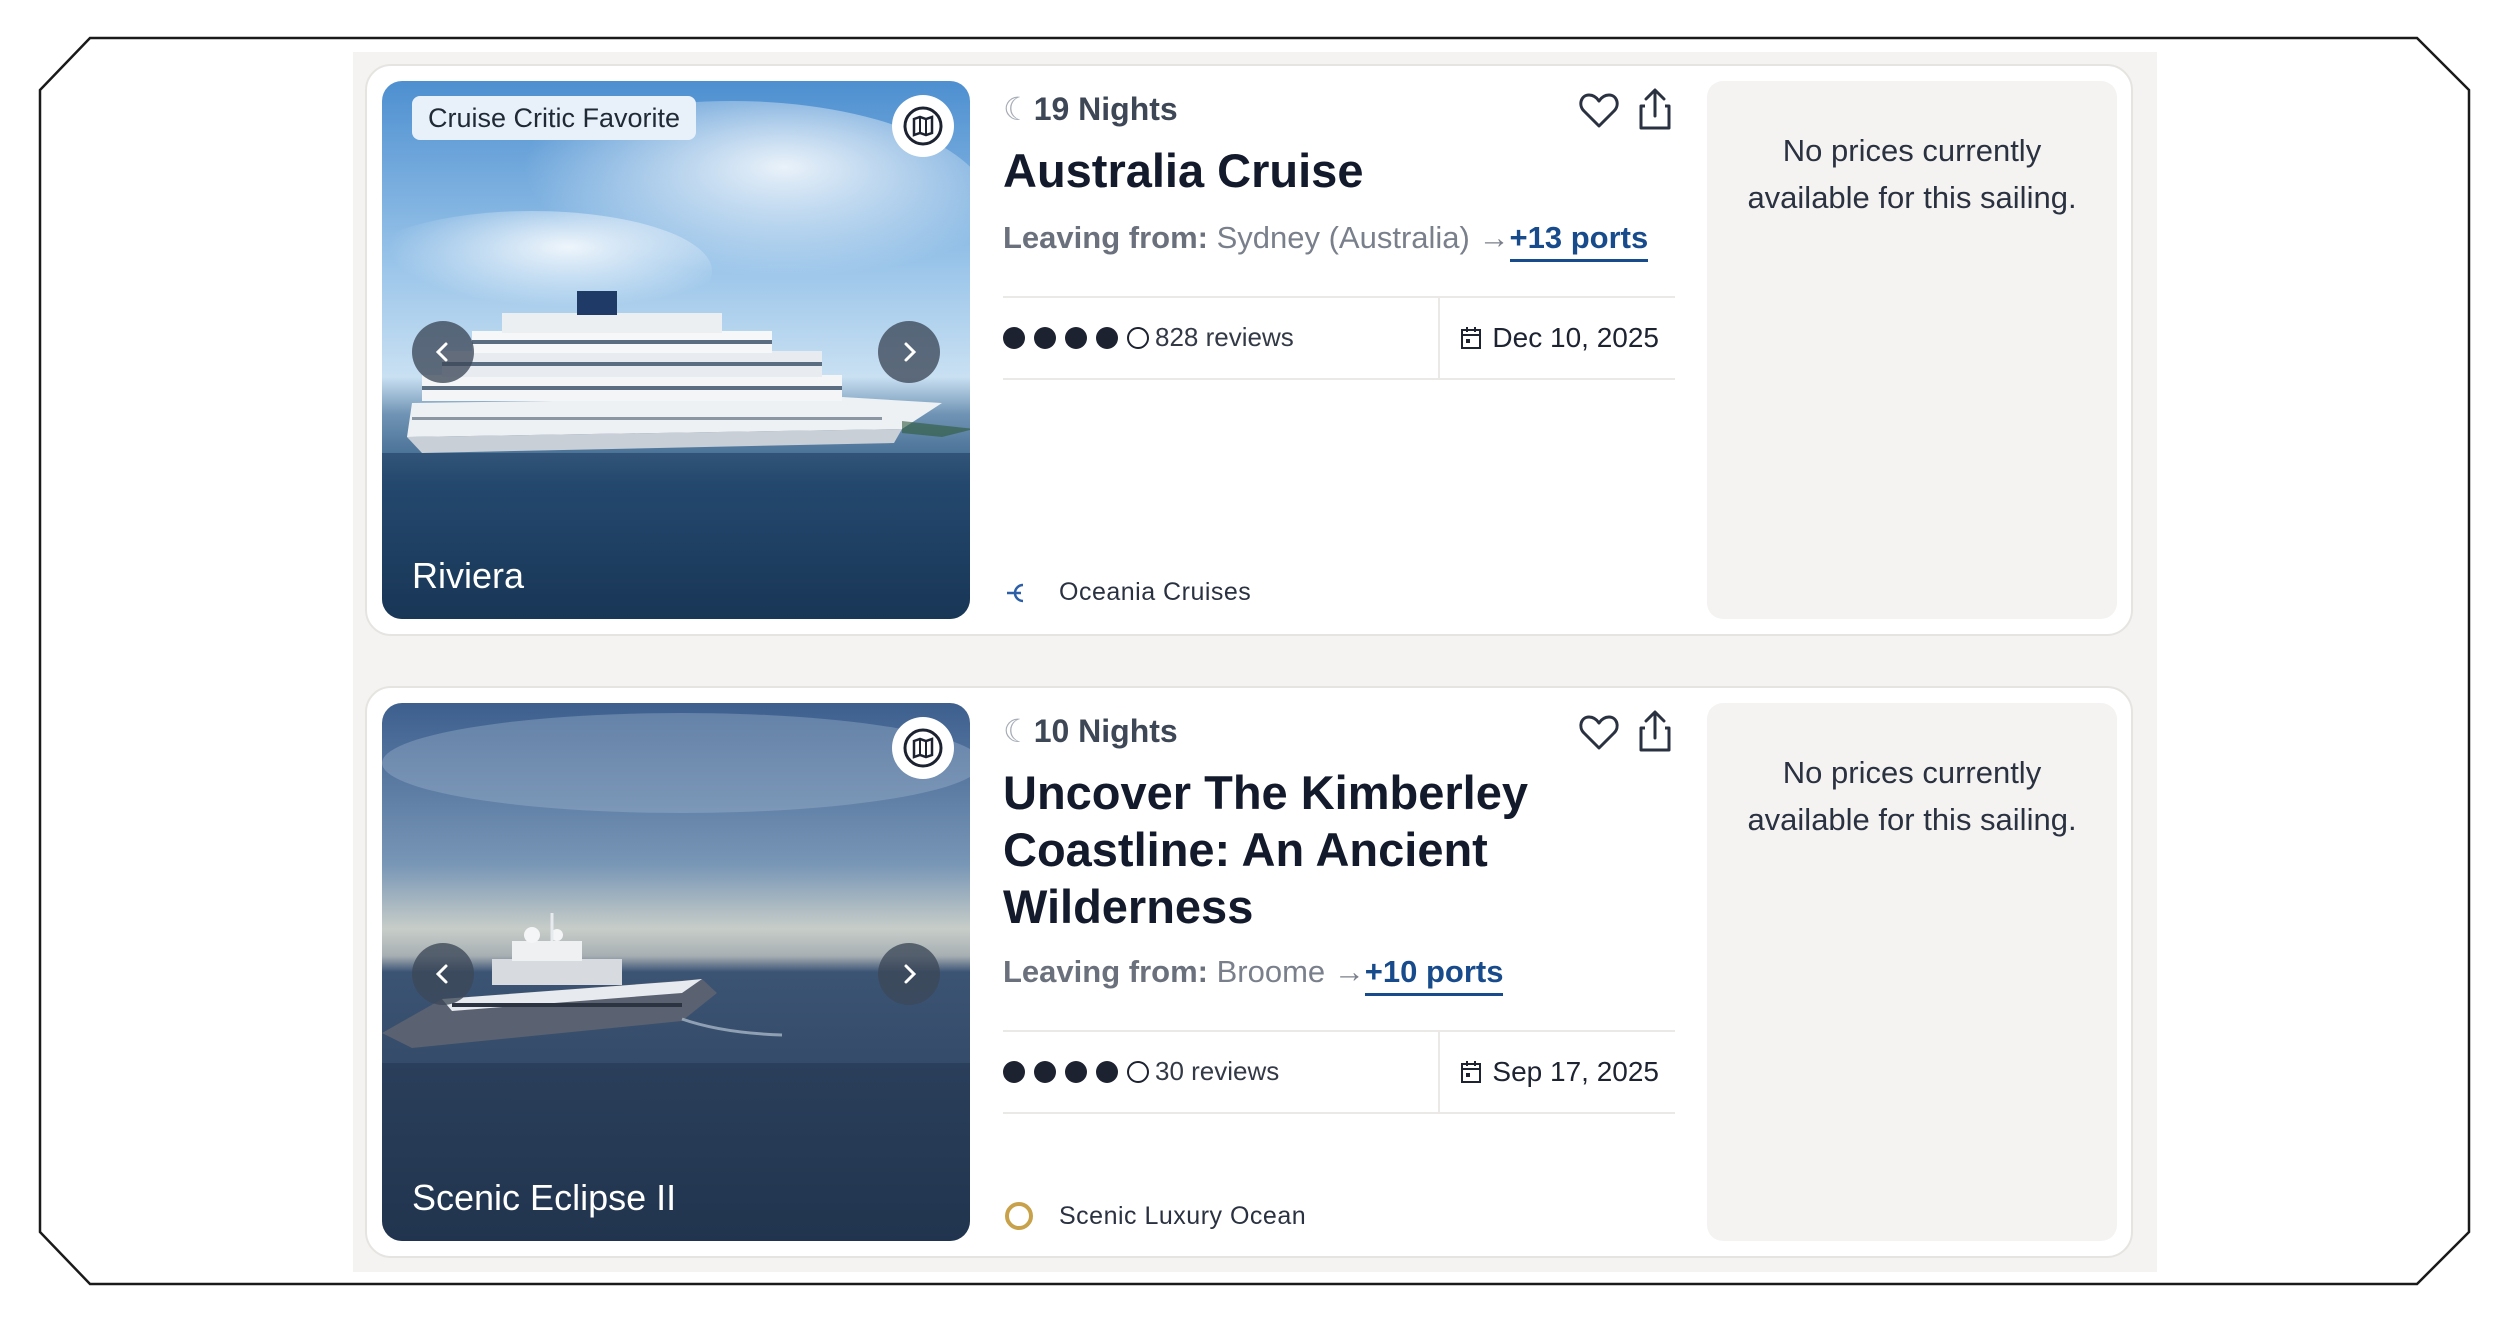 Image resolution: width=2507 pixels, height=1322 pixels. Describe the element at coordinates (1339, 338) in the screenshot. I see `rating-date-row: 828 reviews Dec 10, 2025` at that location.